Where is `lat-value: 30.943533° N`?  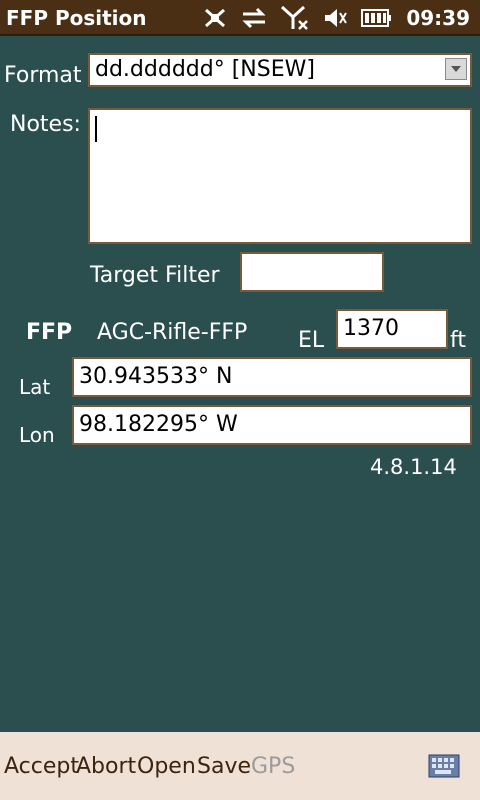
lat-value: 30.943533° N is located at coordinates (156, 376).